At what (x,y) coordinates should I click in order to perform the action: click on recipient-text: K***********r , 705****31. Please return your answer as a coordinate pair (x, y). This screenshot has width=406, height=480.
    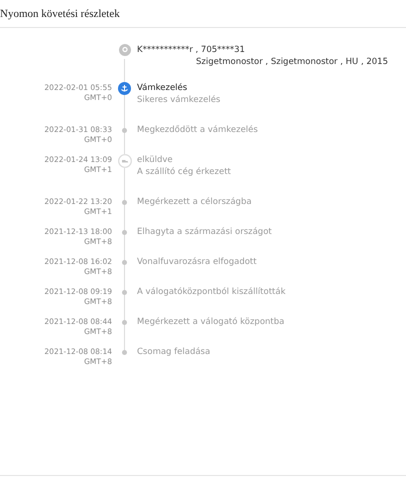
    Looking at the image, I should click on (191, 50).